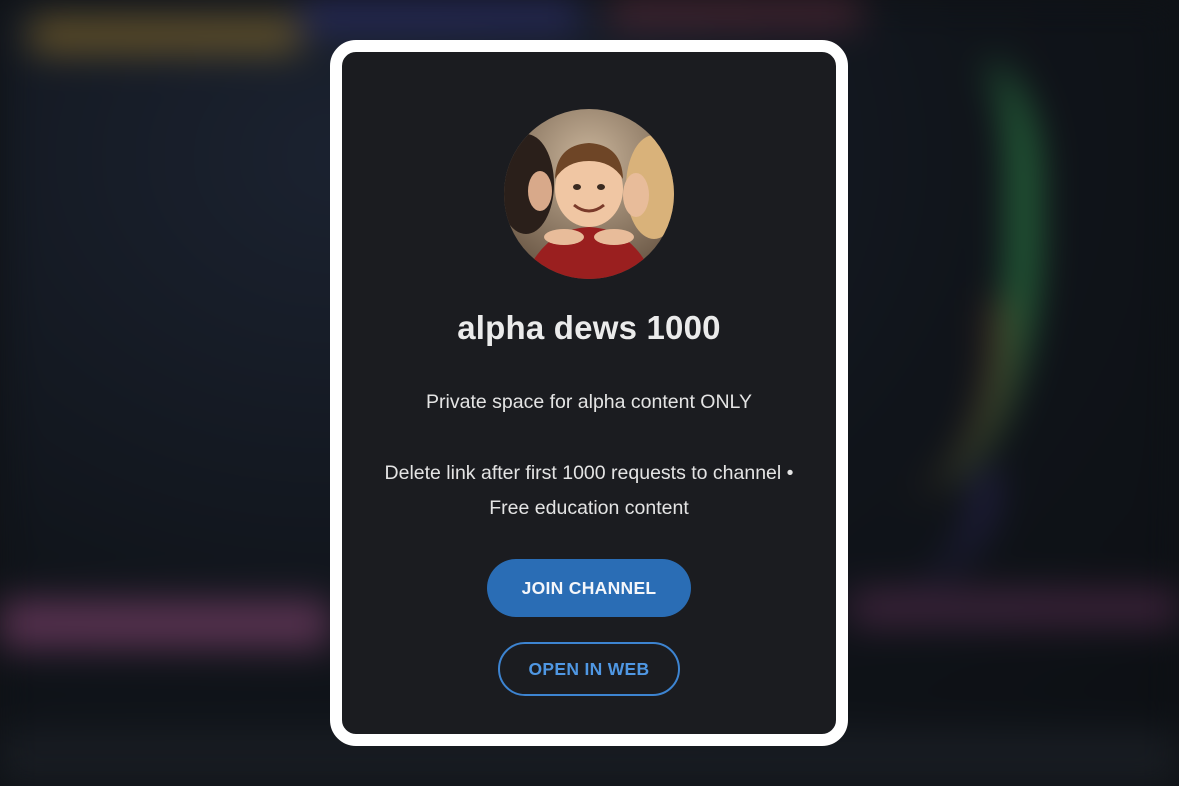  I want to click on channel-avatar-photo-icon, so click(589, 194).